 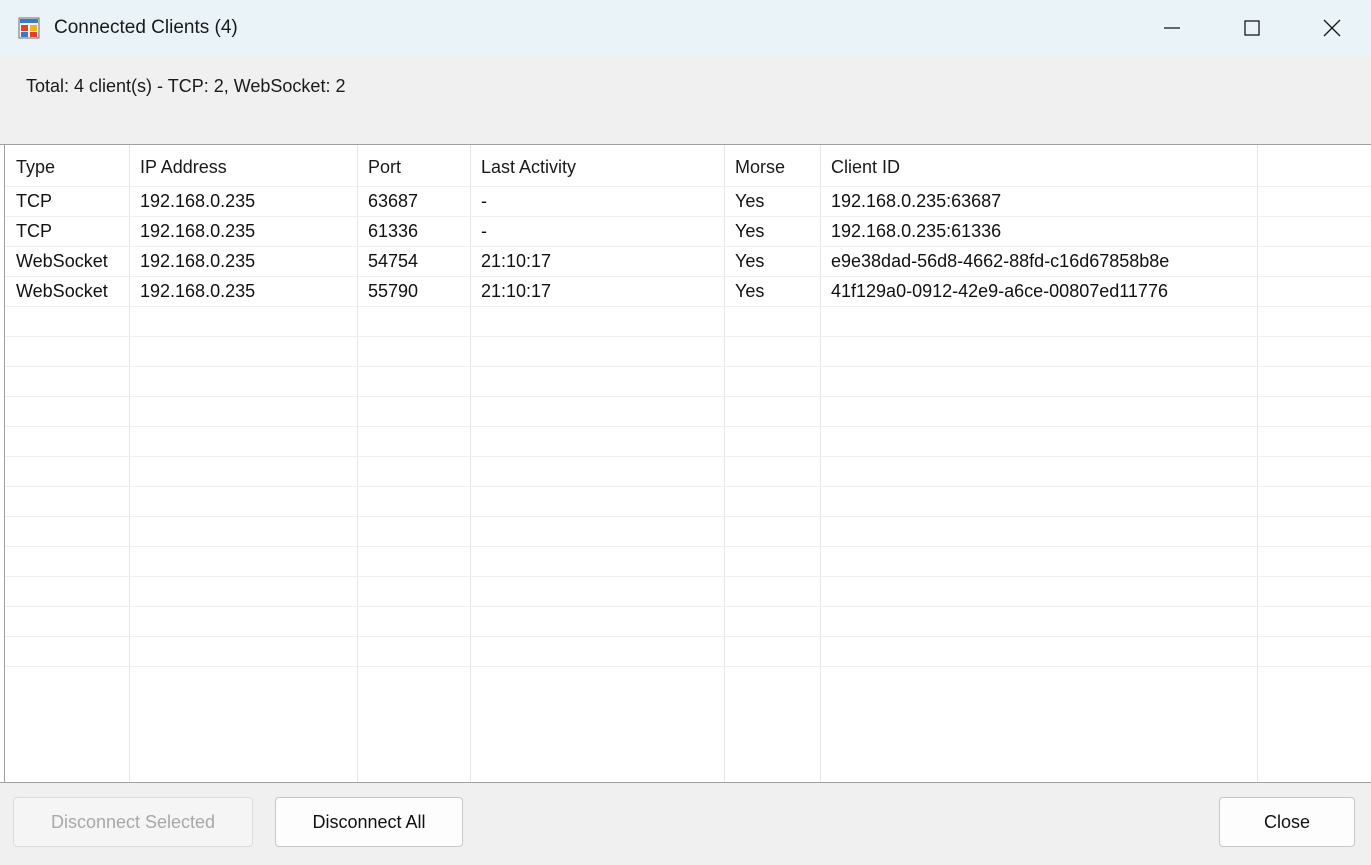 I want to click on window-title: Connected Clients (4), so click(x=146, y=27).